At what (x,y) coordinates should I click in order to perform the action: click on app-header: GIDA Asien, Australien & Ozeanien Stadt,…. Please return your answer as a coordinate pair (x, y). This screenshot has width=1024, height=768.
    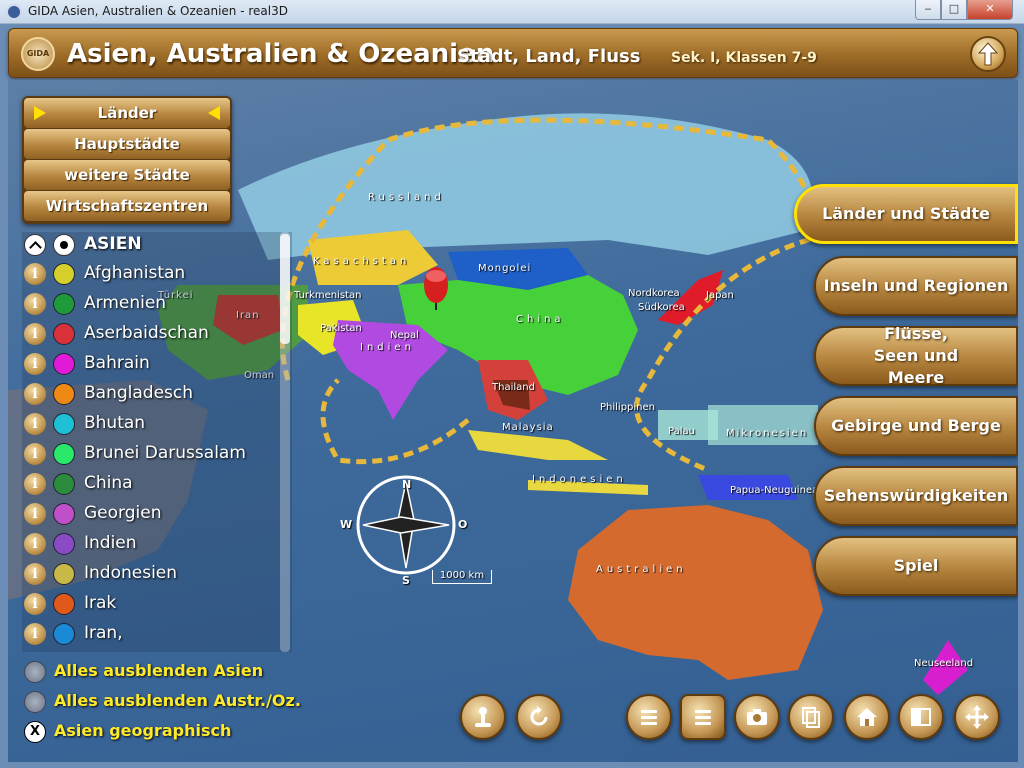
    Looking at the image, I should click on (513, 53).